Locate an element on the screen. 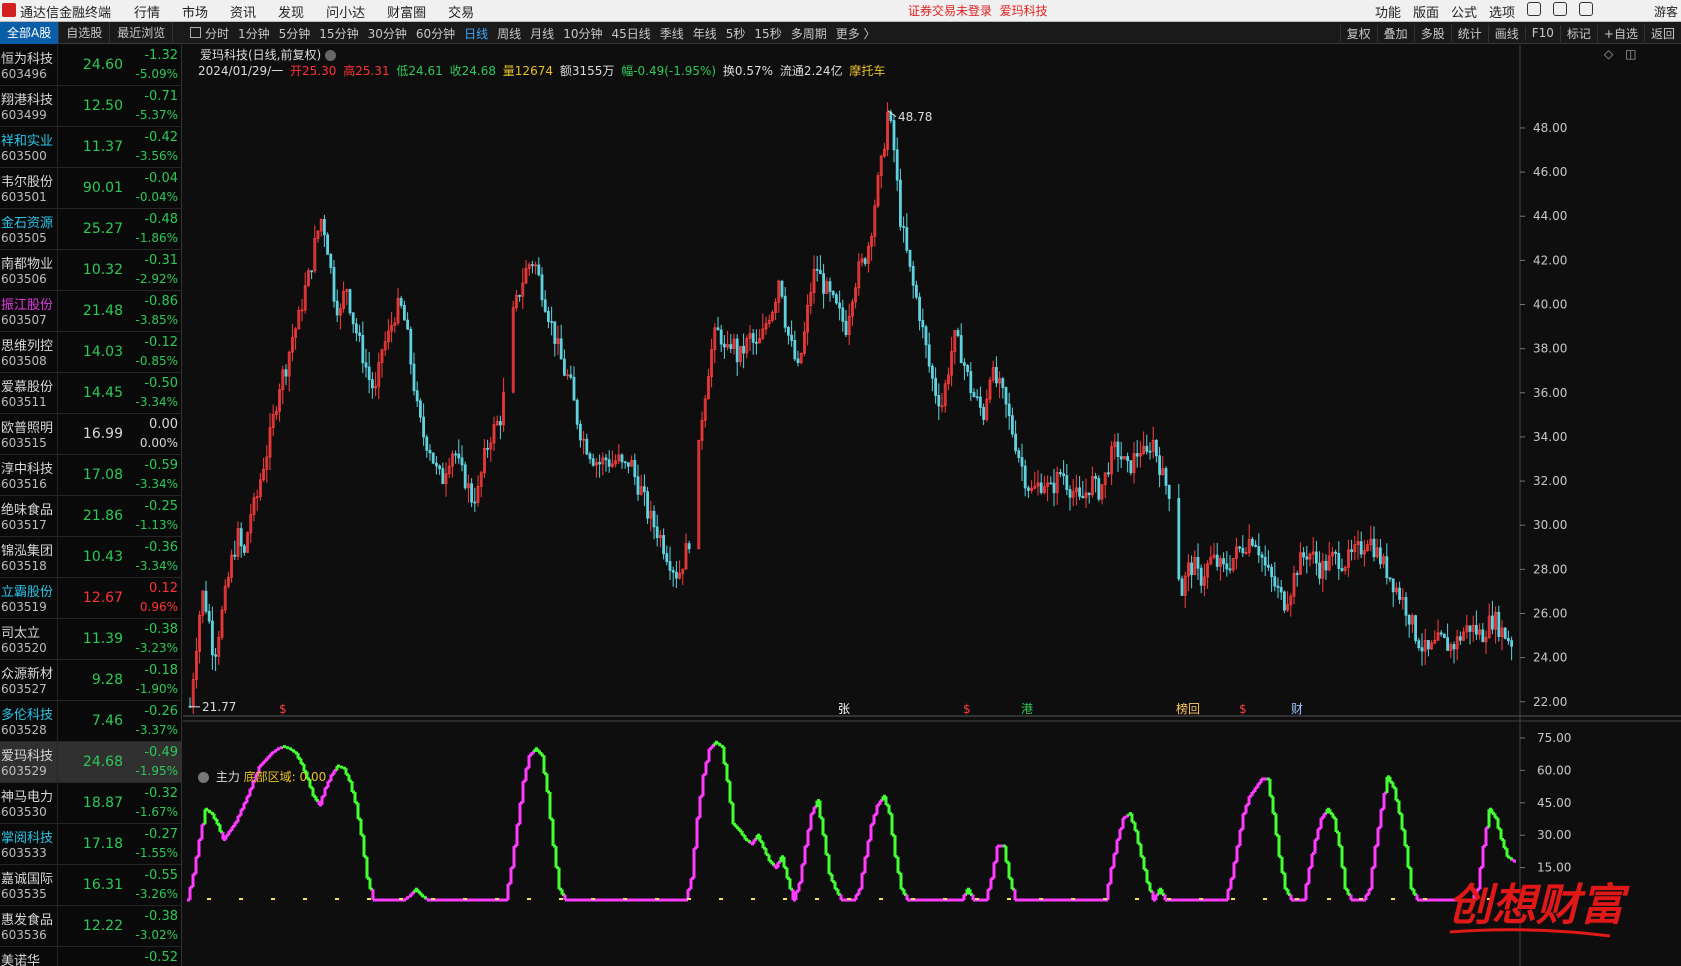 Image resolution: width=1681 pixels, height=966 pixels. period-11: 季线 is located at coordinates (672, 33).